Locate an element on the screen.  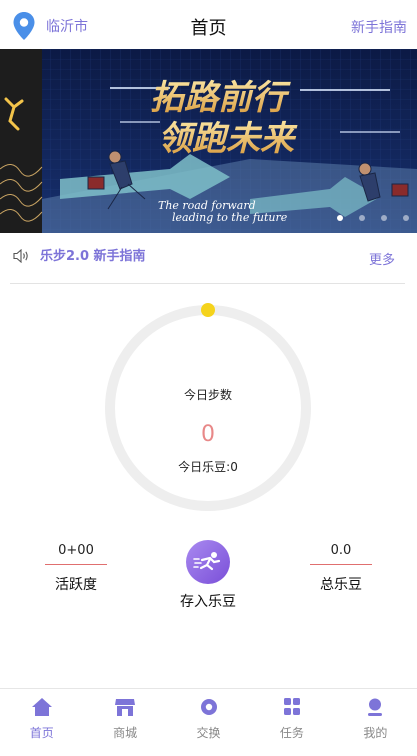
beginner-guide-link: 新手指南 is located at coordinates (379, 27).